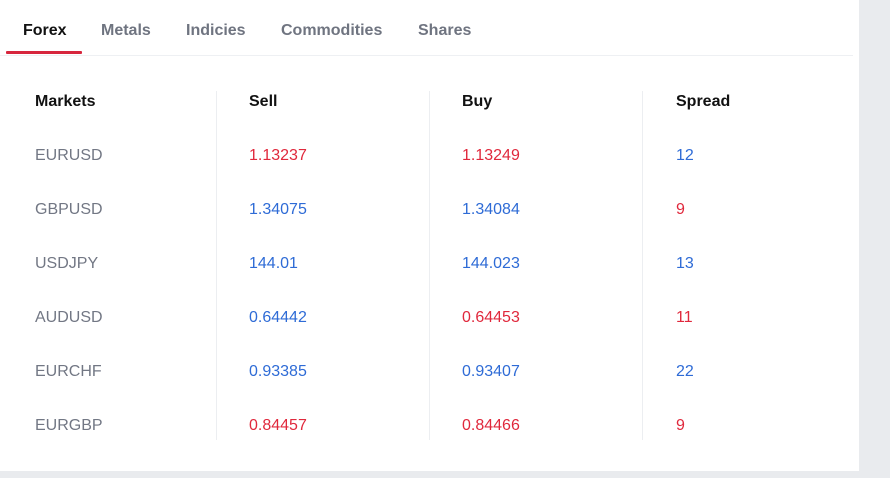 This screenshot has height=478, width=890. I want to click on market-symbol: AUDUSD, so click(69, 318).